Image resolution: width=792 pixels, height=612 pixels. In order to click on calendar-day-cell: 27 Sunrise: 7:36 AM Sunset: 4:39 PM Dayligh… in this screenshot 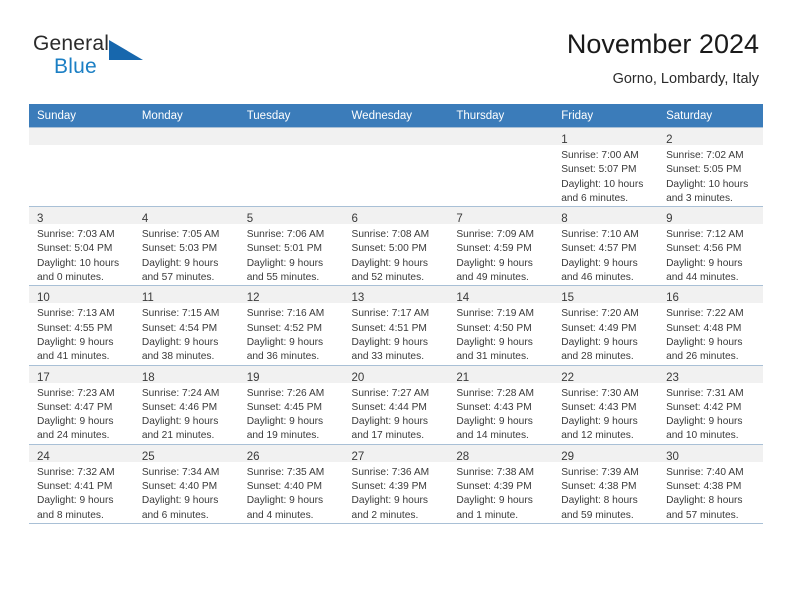, I will do `click(396, 483)`.